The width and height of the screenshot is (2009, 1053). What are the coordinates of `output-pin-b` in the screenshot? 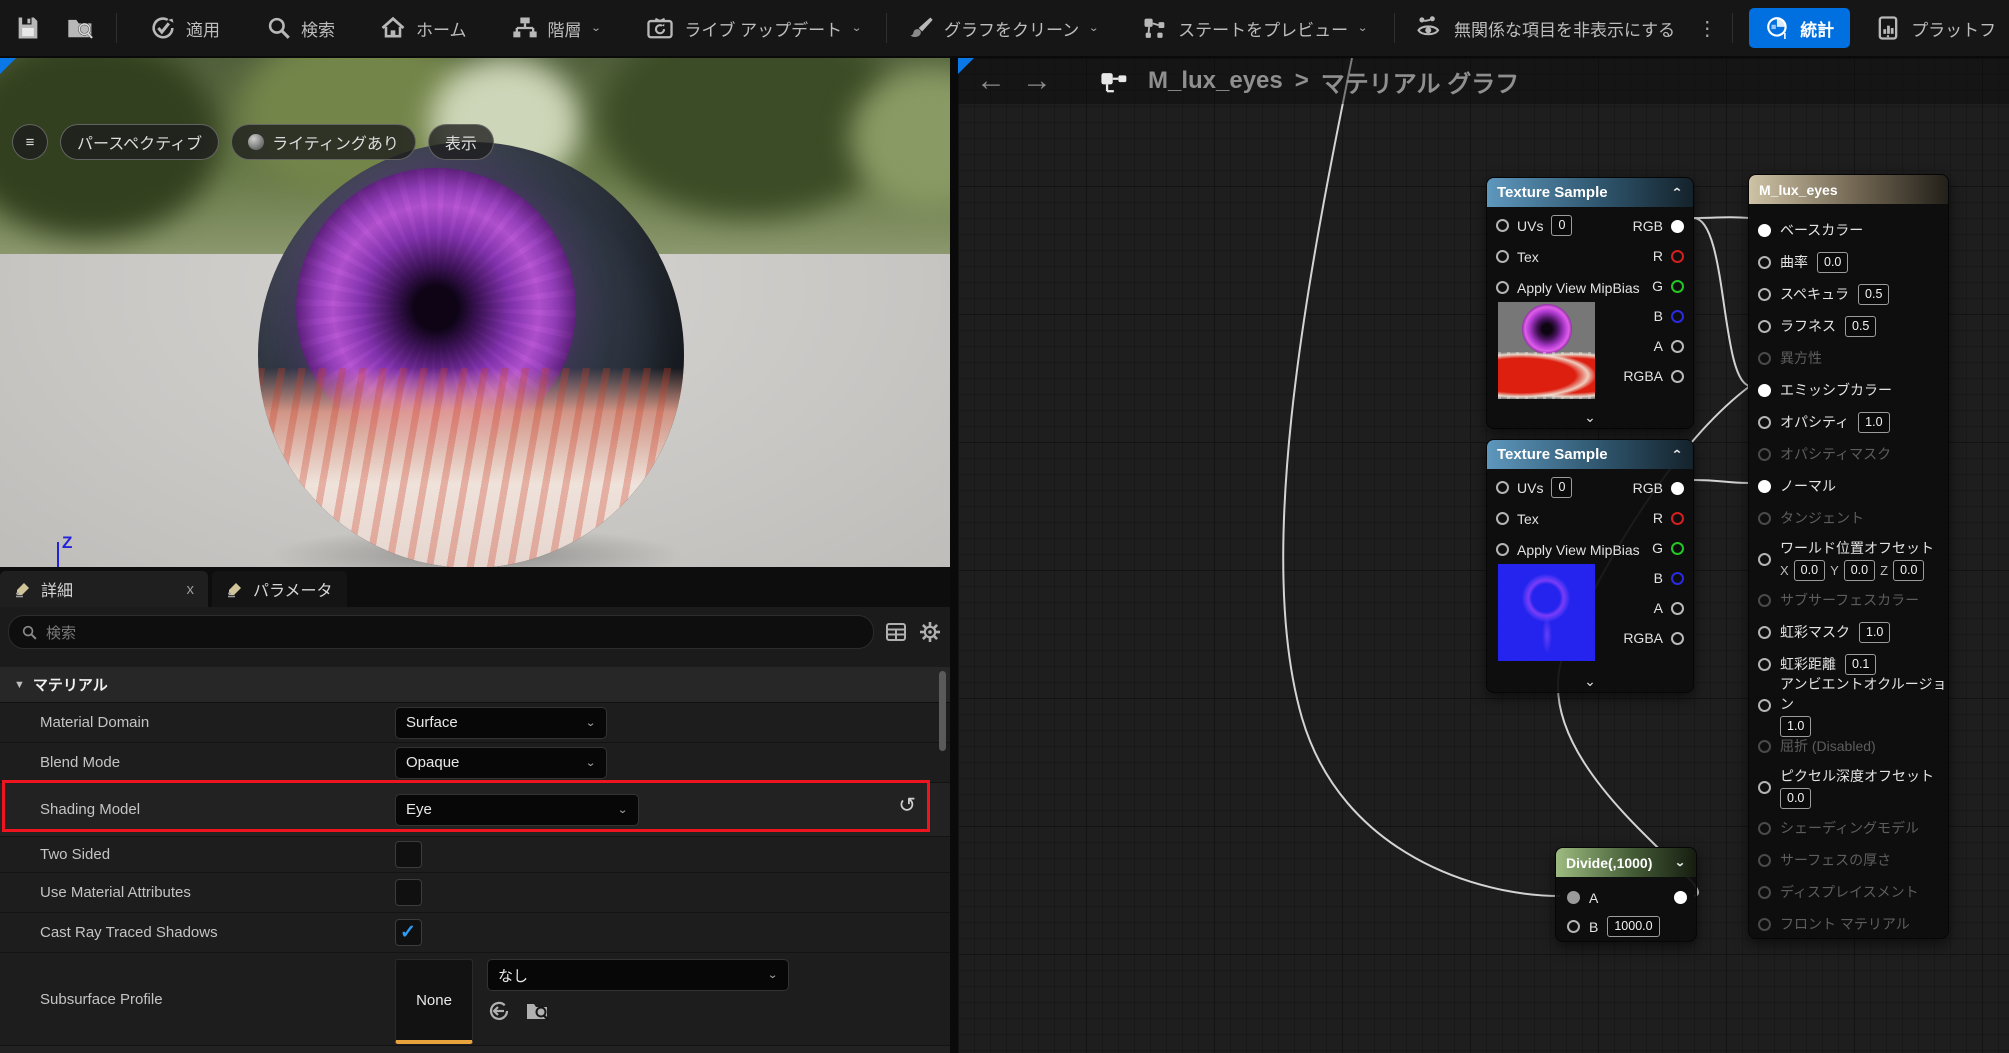 It's located at (1677, 316).